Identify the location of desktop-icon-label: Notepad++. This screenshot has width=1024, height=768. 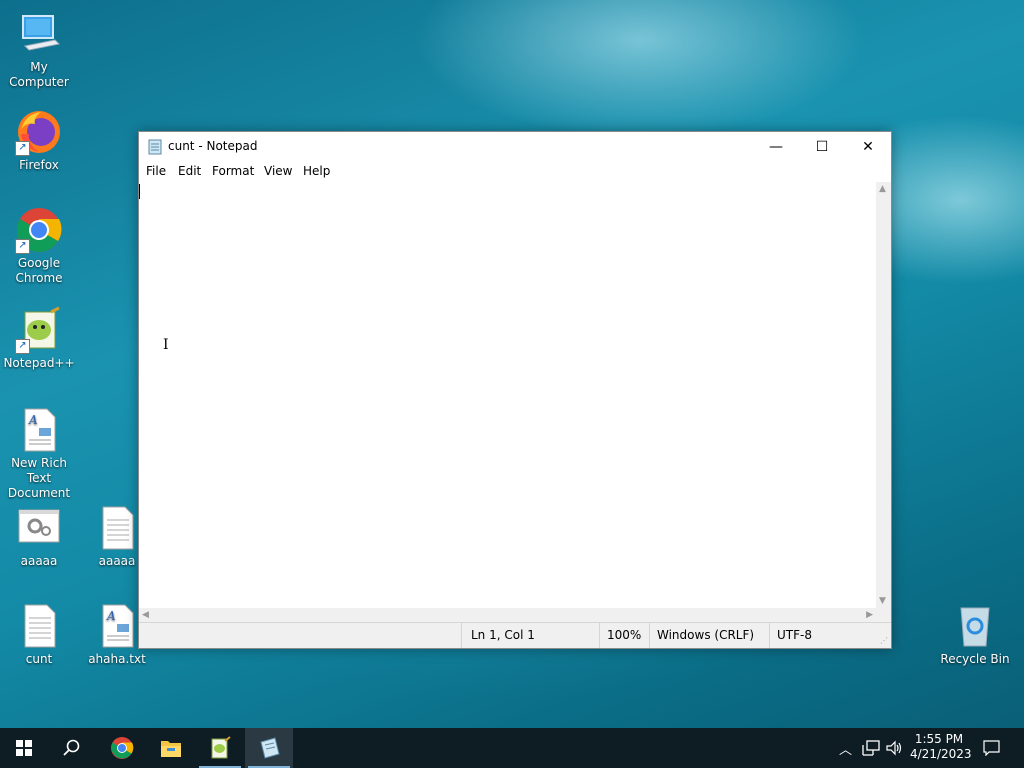
(39, 363).